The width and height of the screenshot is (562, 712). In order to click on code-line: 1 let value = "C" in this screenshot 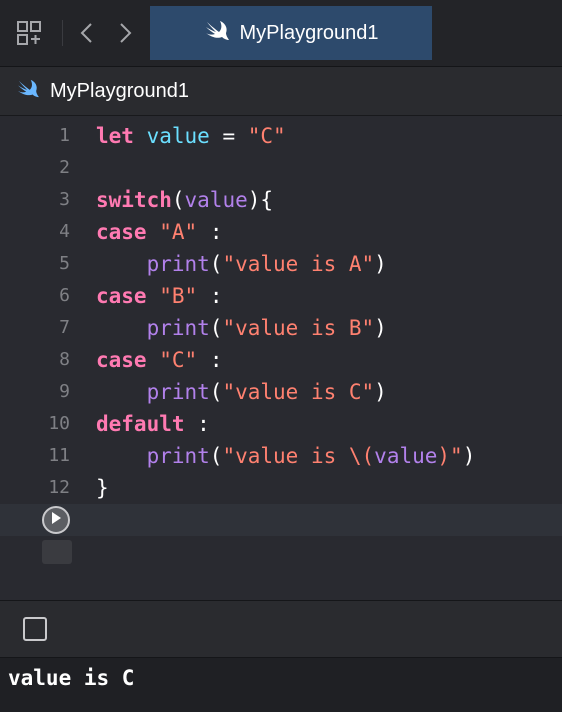, I will do `click(281, 136)`.